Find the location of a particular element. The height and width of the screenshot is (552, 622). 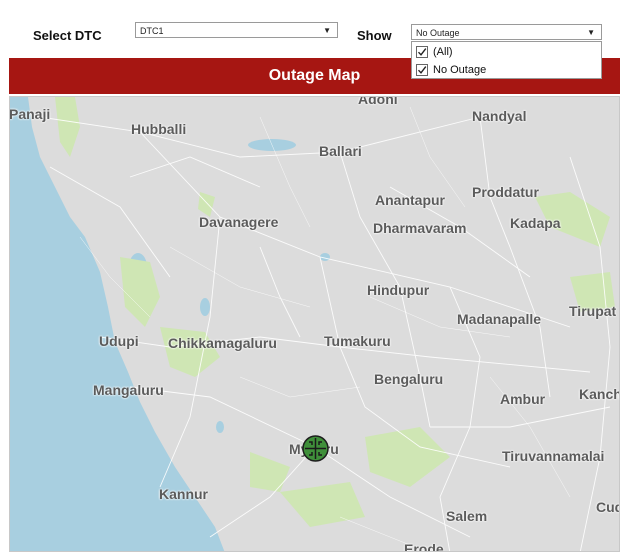

city-label: Salem is located at coordinates (467, 516).